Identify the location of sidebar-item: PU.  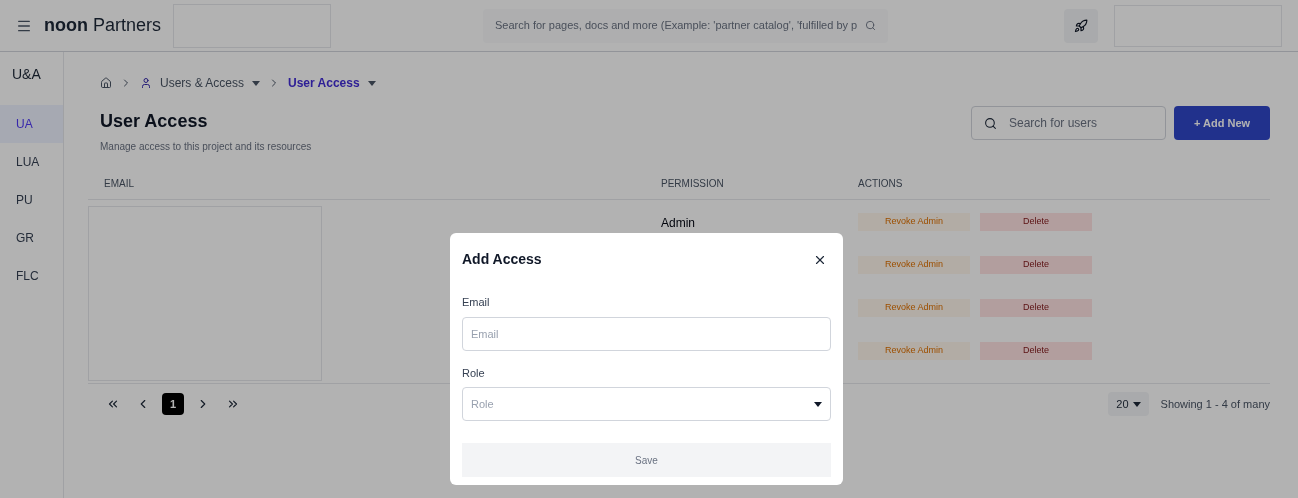
(31, 200).